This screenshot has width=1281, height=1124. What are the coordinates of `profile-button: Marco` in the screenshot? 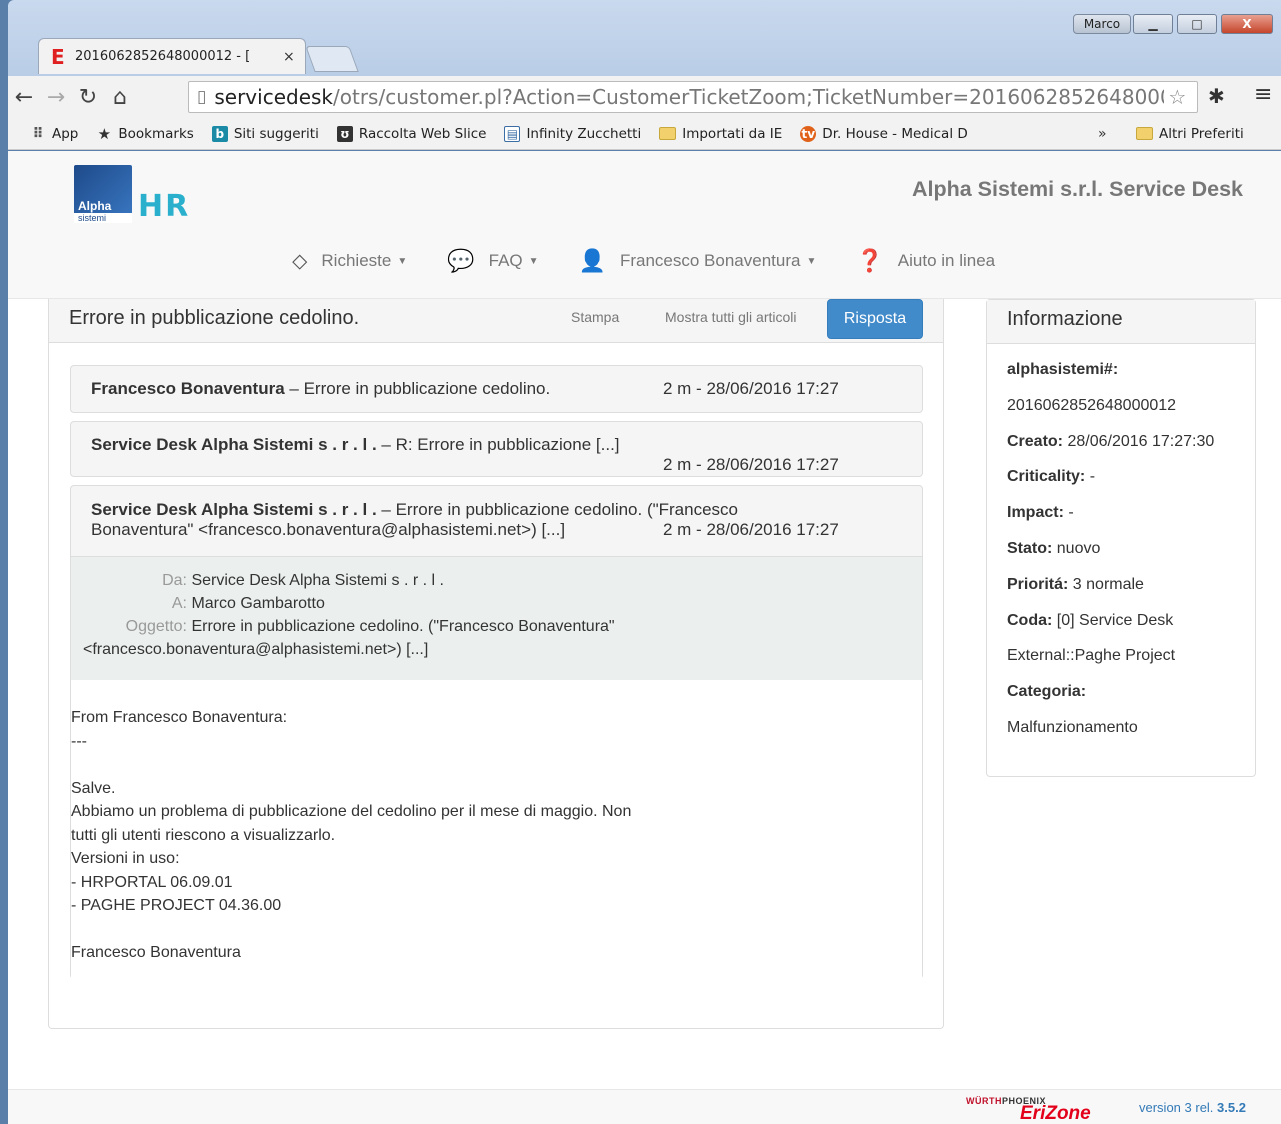 It's located at (1102, 24).